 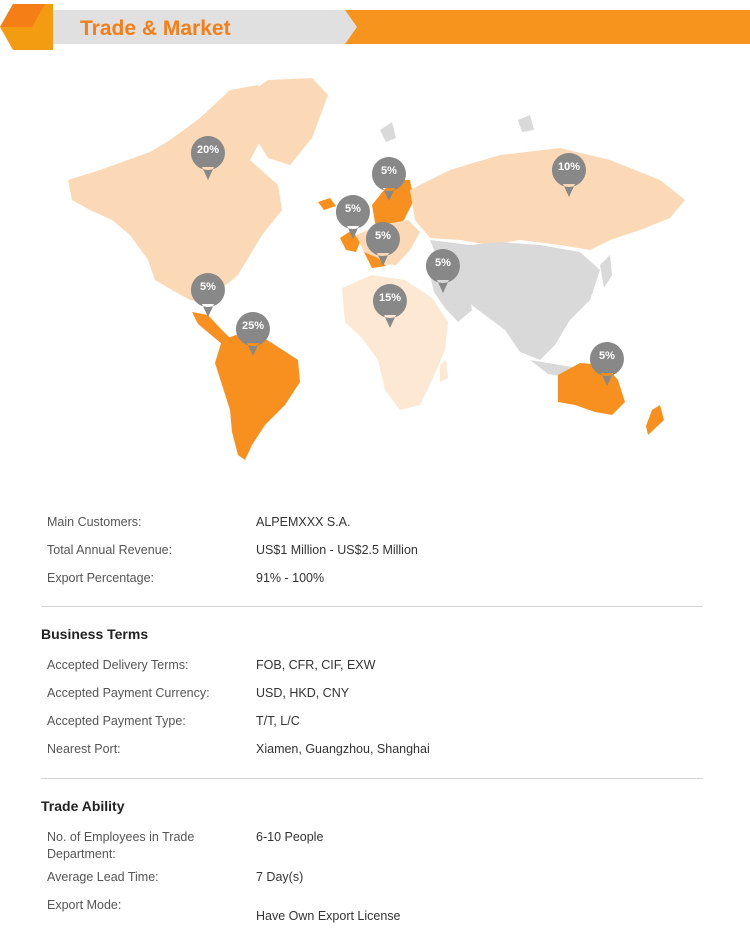 I want to click on trade-ability-heading: Trade Ability, so click(x=83, y=806).